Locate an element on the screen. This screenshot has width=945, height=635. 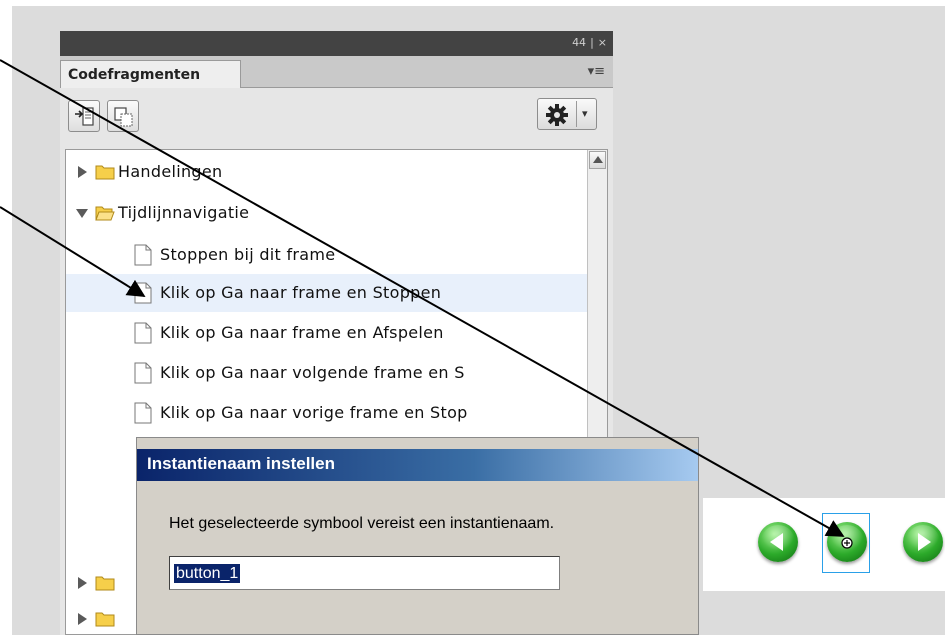
tree-item-snippet: Klik op Ga naar frame en Afspelen is located at coordinates (327, 333).